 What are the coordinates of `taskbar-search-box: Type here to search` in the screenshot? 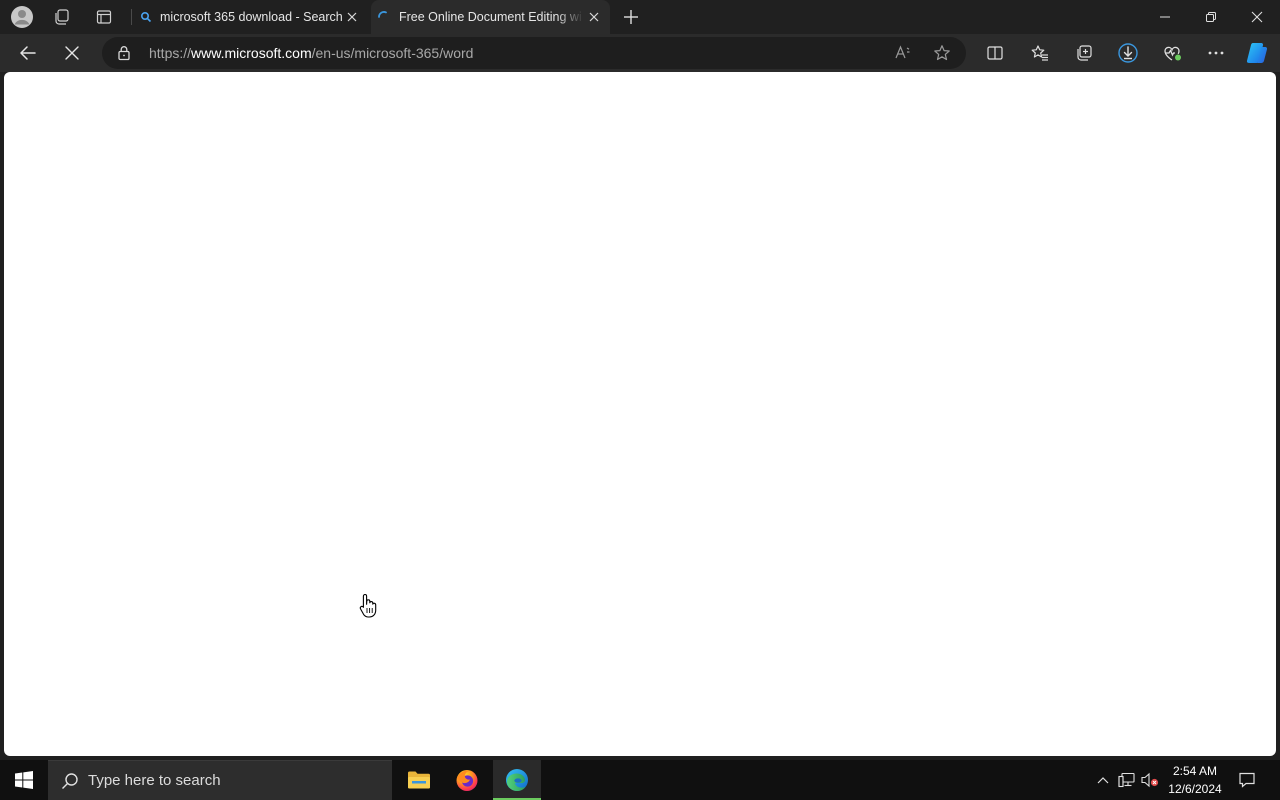 It's located at (220, 780).